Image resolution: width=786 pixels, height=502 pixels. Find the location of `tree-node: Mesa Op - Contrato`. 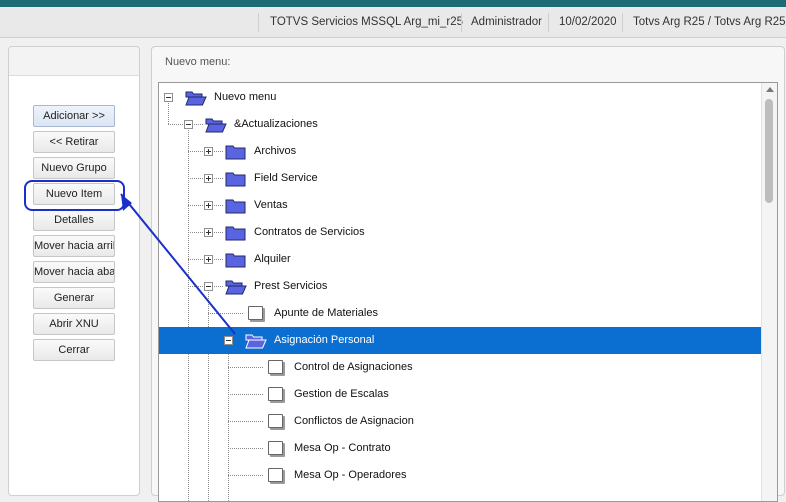

tree-node: Mesa Op - Contrato is located at coordinates (460, 448).